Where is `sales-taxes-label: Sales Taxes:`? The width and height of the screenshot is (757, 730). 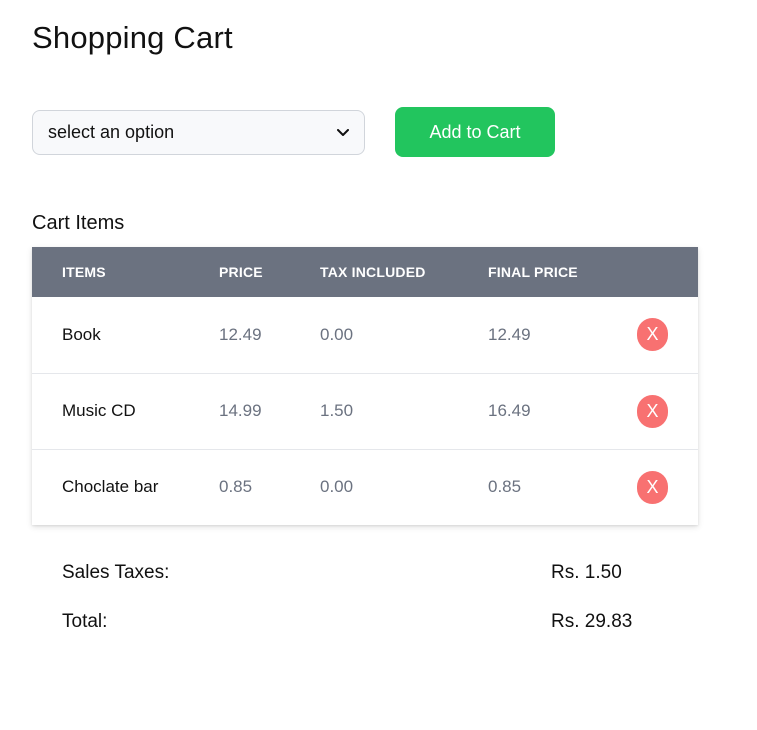
sales-taxes-label: Sales Taxes: is located at coordinates (116, 572).